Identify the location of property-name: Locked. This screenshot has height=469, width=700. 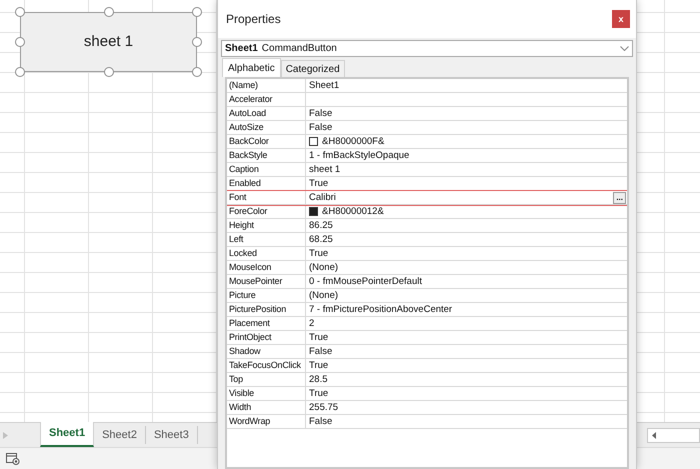
(243, 253).